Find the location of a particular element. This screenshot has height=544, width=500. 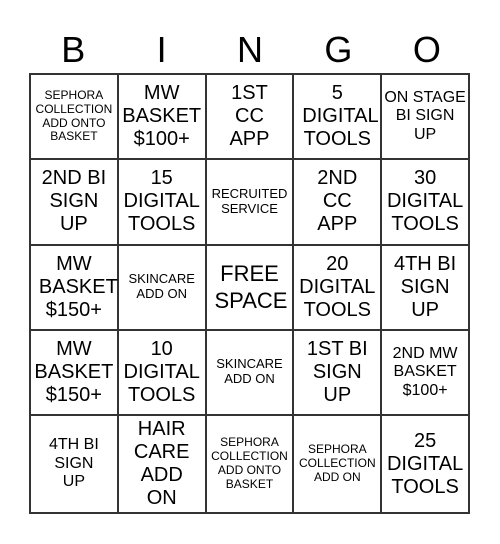

cell-label: 2ND BI SIGN UP is located at coordinates (74, 201).